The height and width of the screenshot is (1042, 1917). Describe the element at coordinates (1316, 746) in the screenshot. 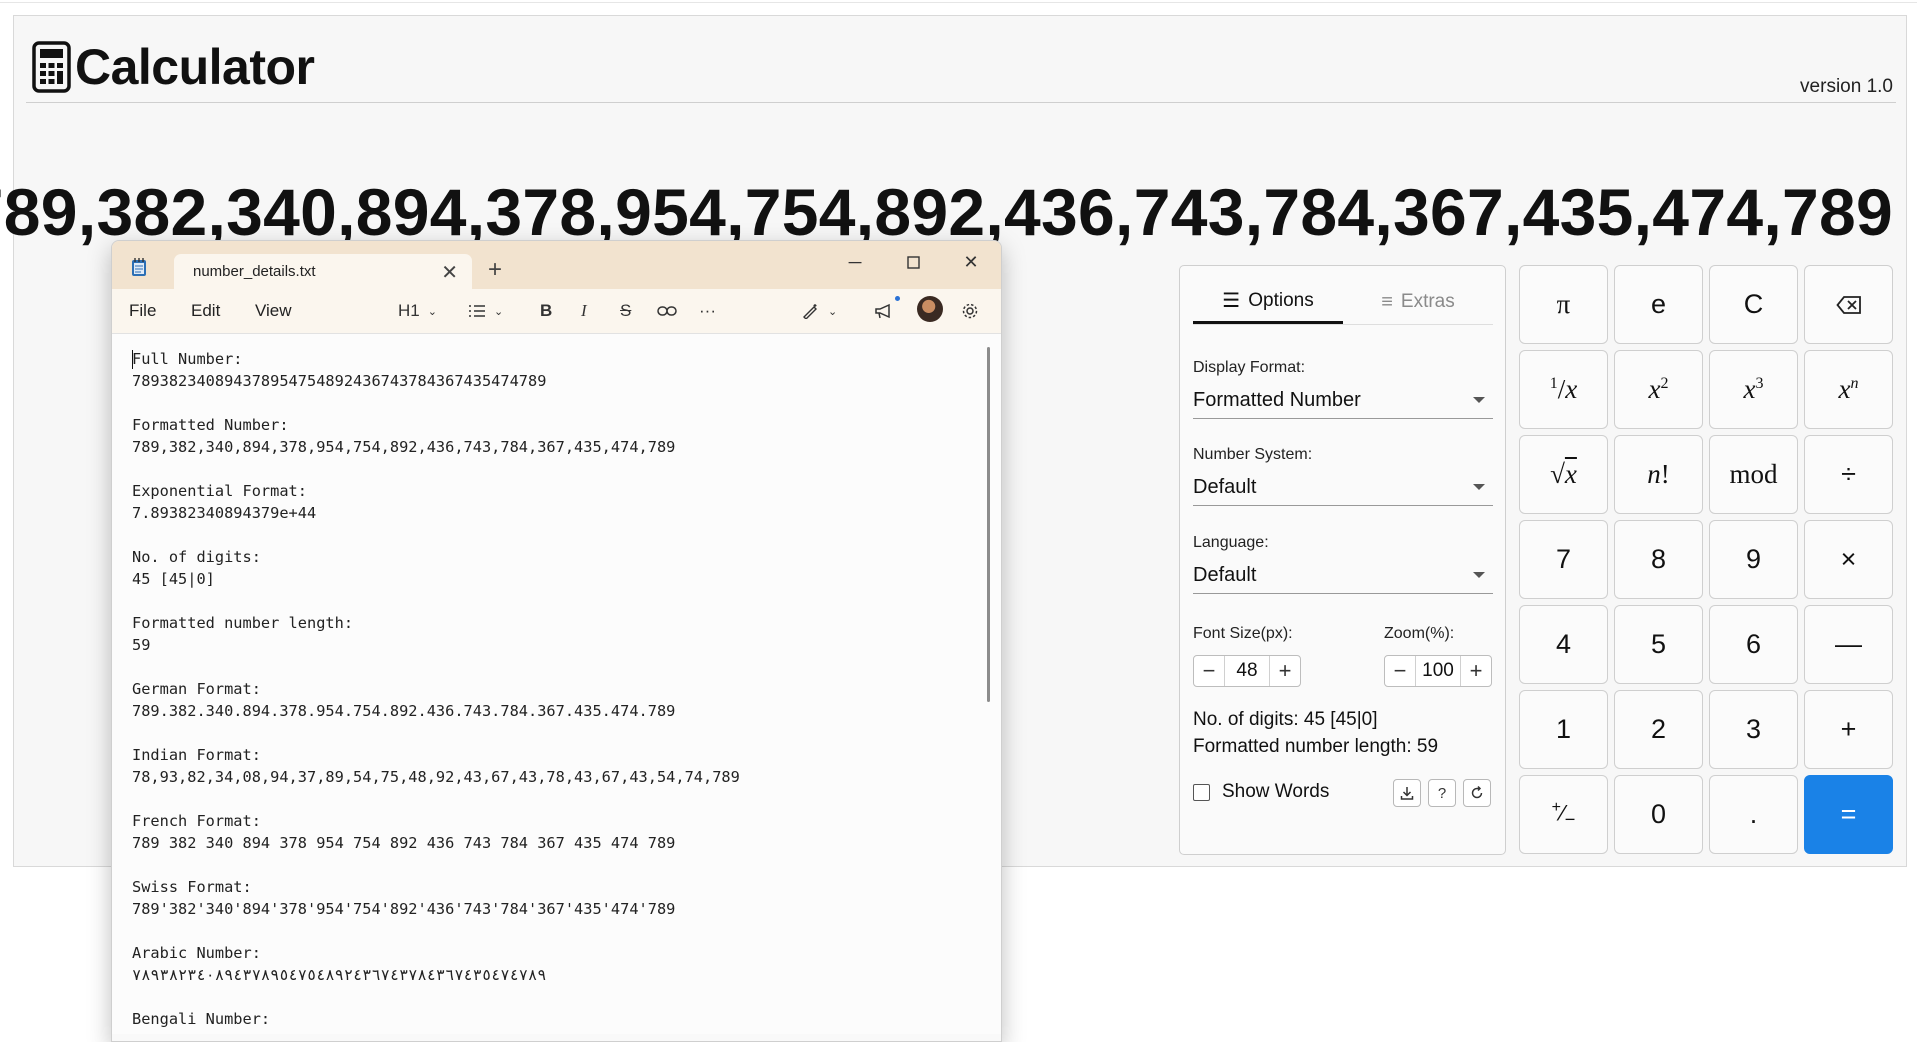

I see `length-info: Formatted number length: 59` at that location.